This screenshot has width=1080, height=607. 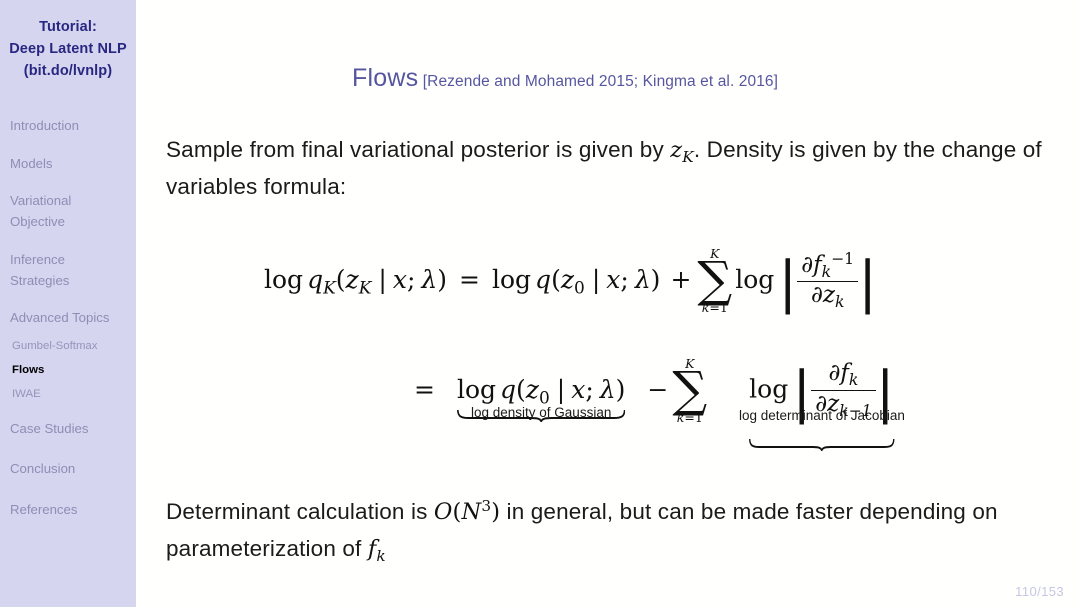 I want to click on sidebar-item-case-studies: Case Studies, so click(x=68, y=429).